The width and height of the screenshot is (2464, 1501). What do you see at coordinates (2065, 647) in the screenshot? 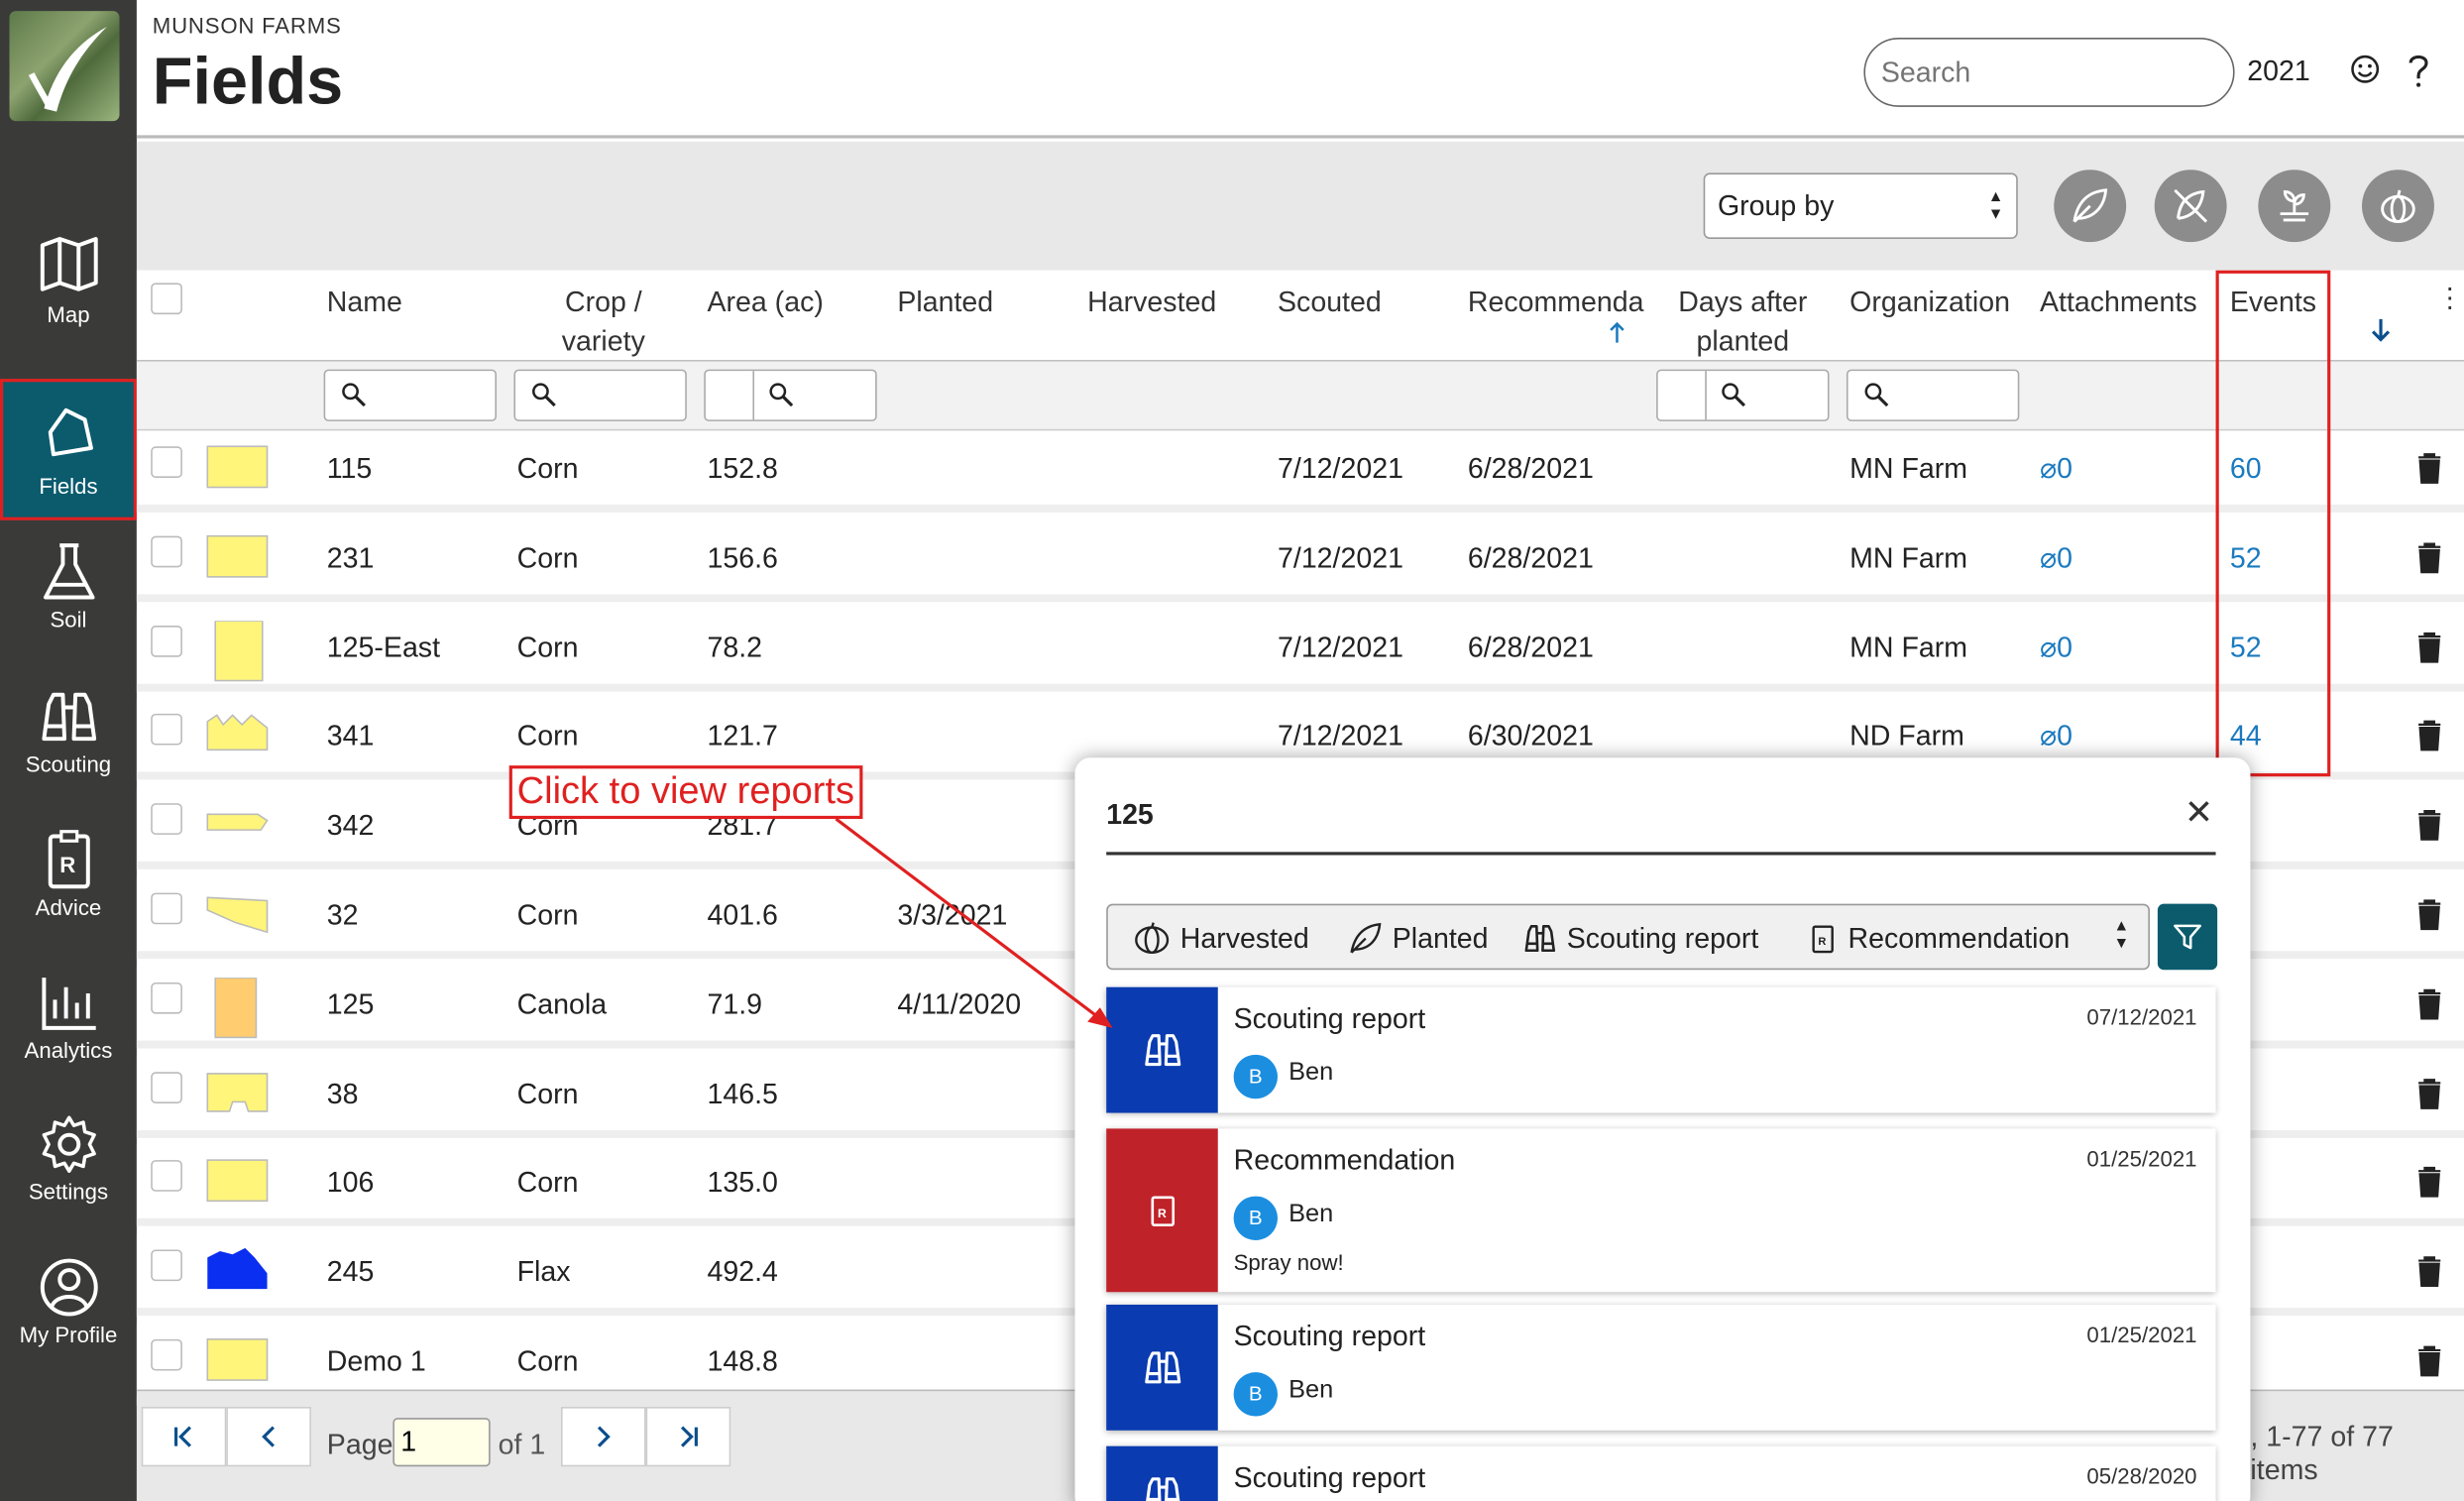
I see `attachments-count: 0` at bounding box center [2065, 647].